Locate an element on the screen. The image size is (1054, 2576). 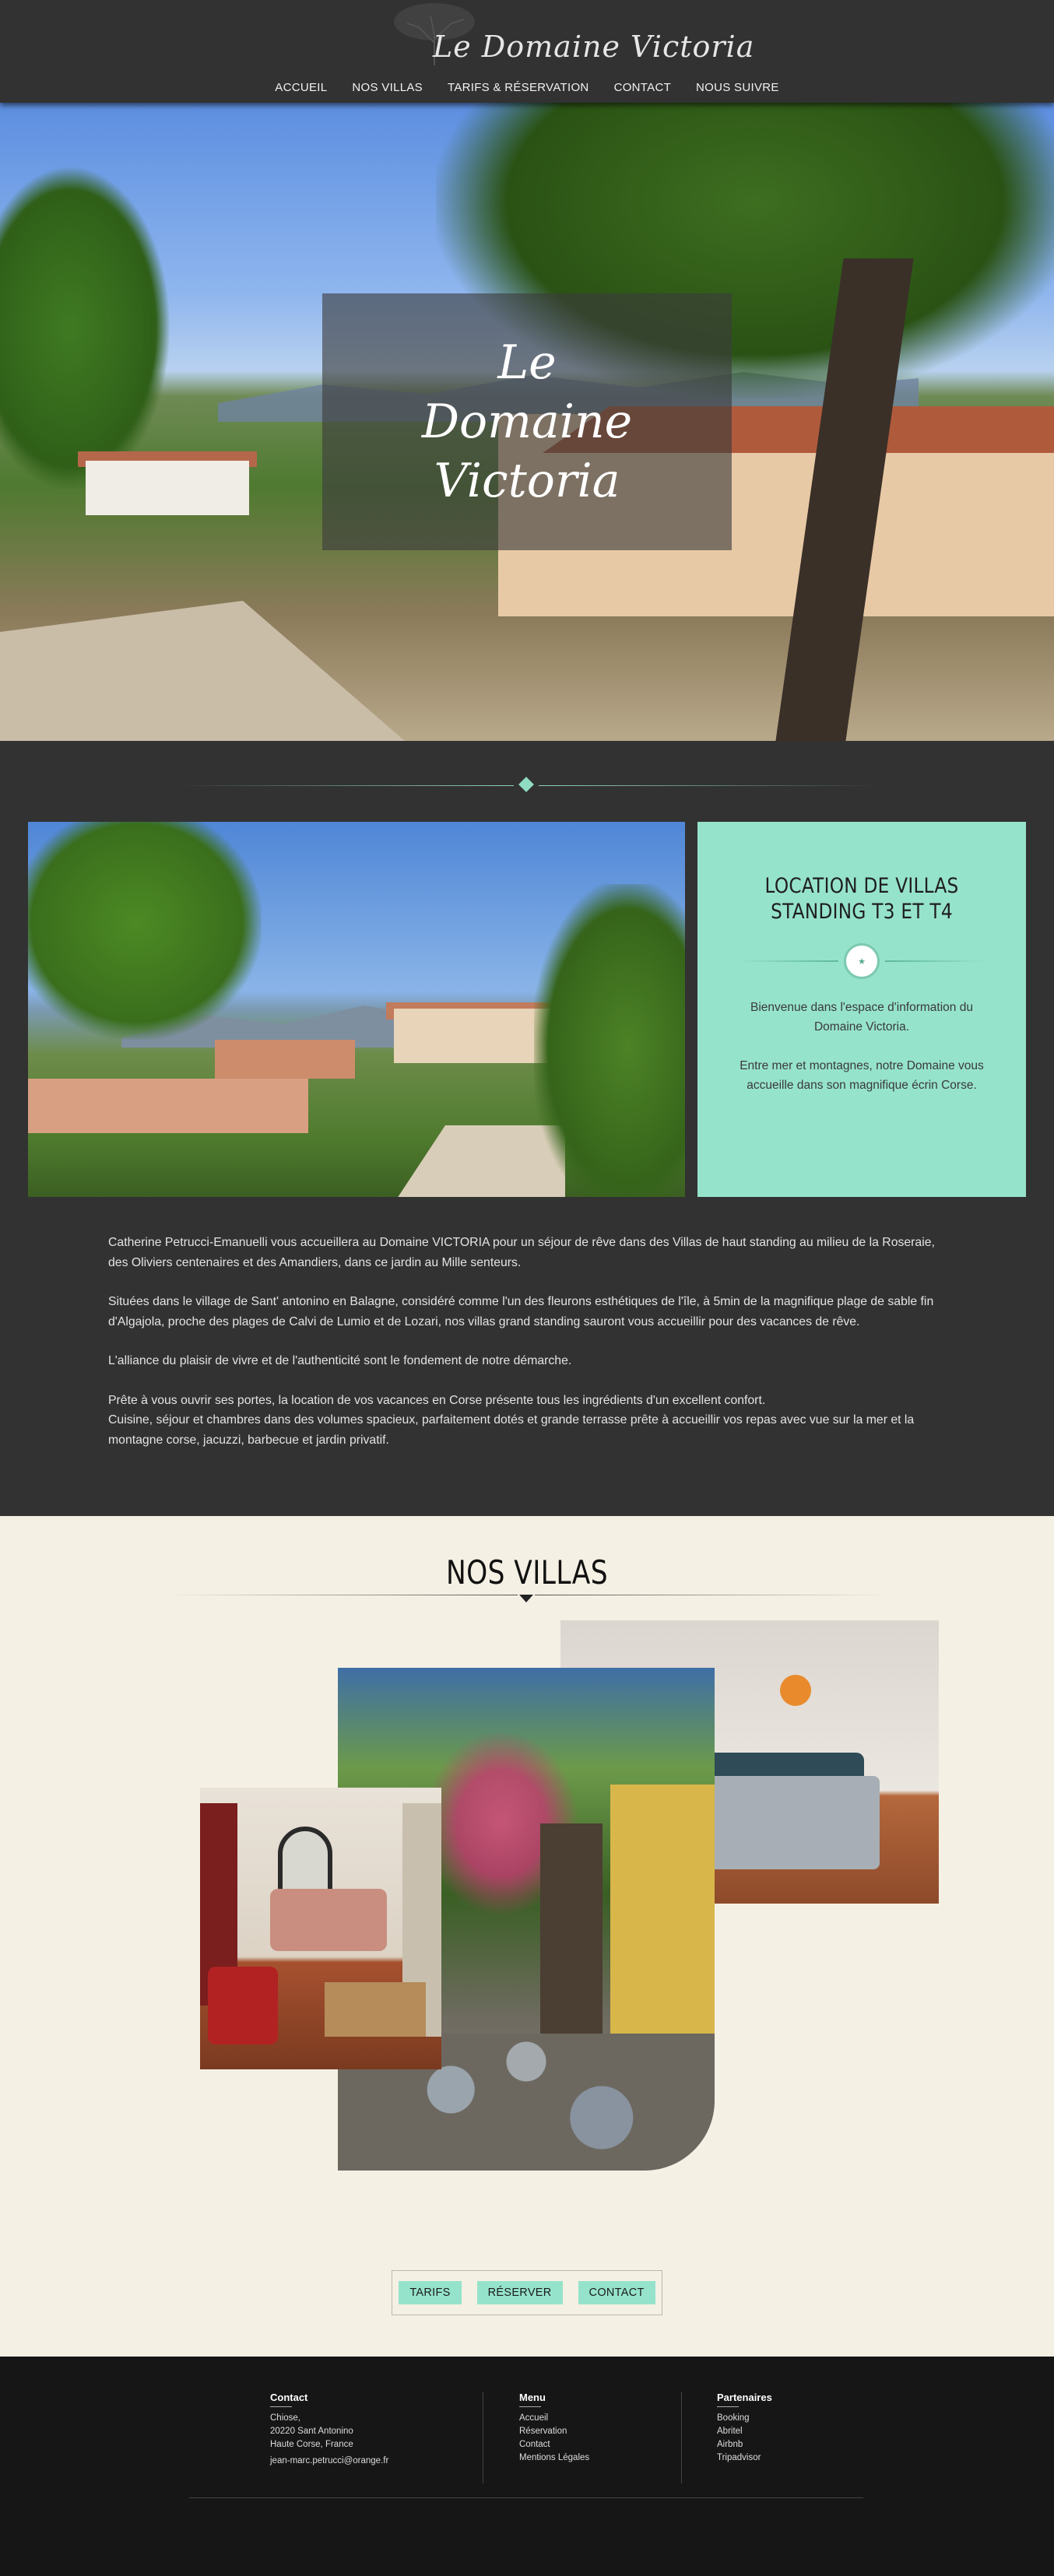
hero-tree-left is located at coordinates (86, 329).